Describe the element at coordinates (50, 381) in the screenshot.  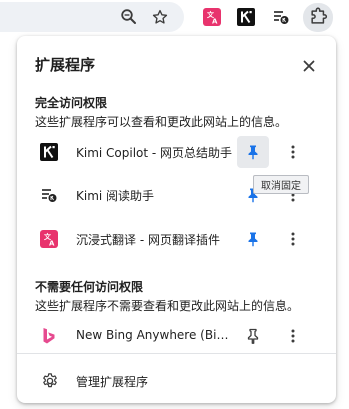
I see `gear-icon` at that location.